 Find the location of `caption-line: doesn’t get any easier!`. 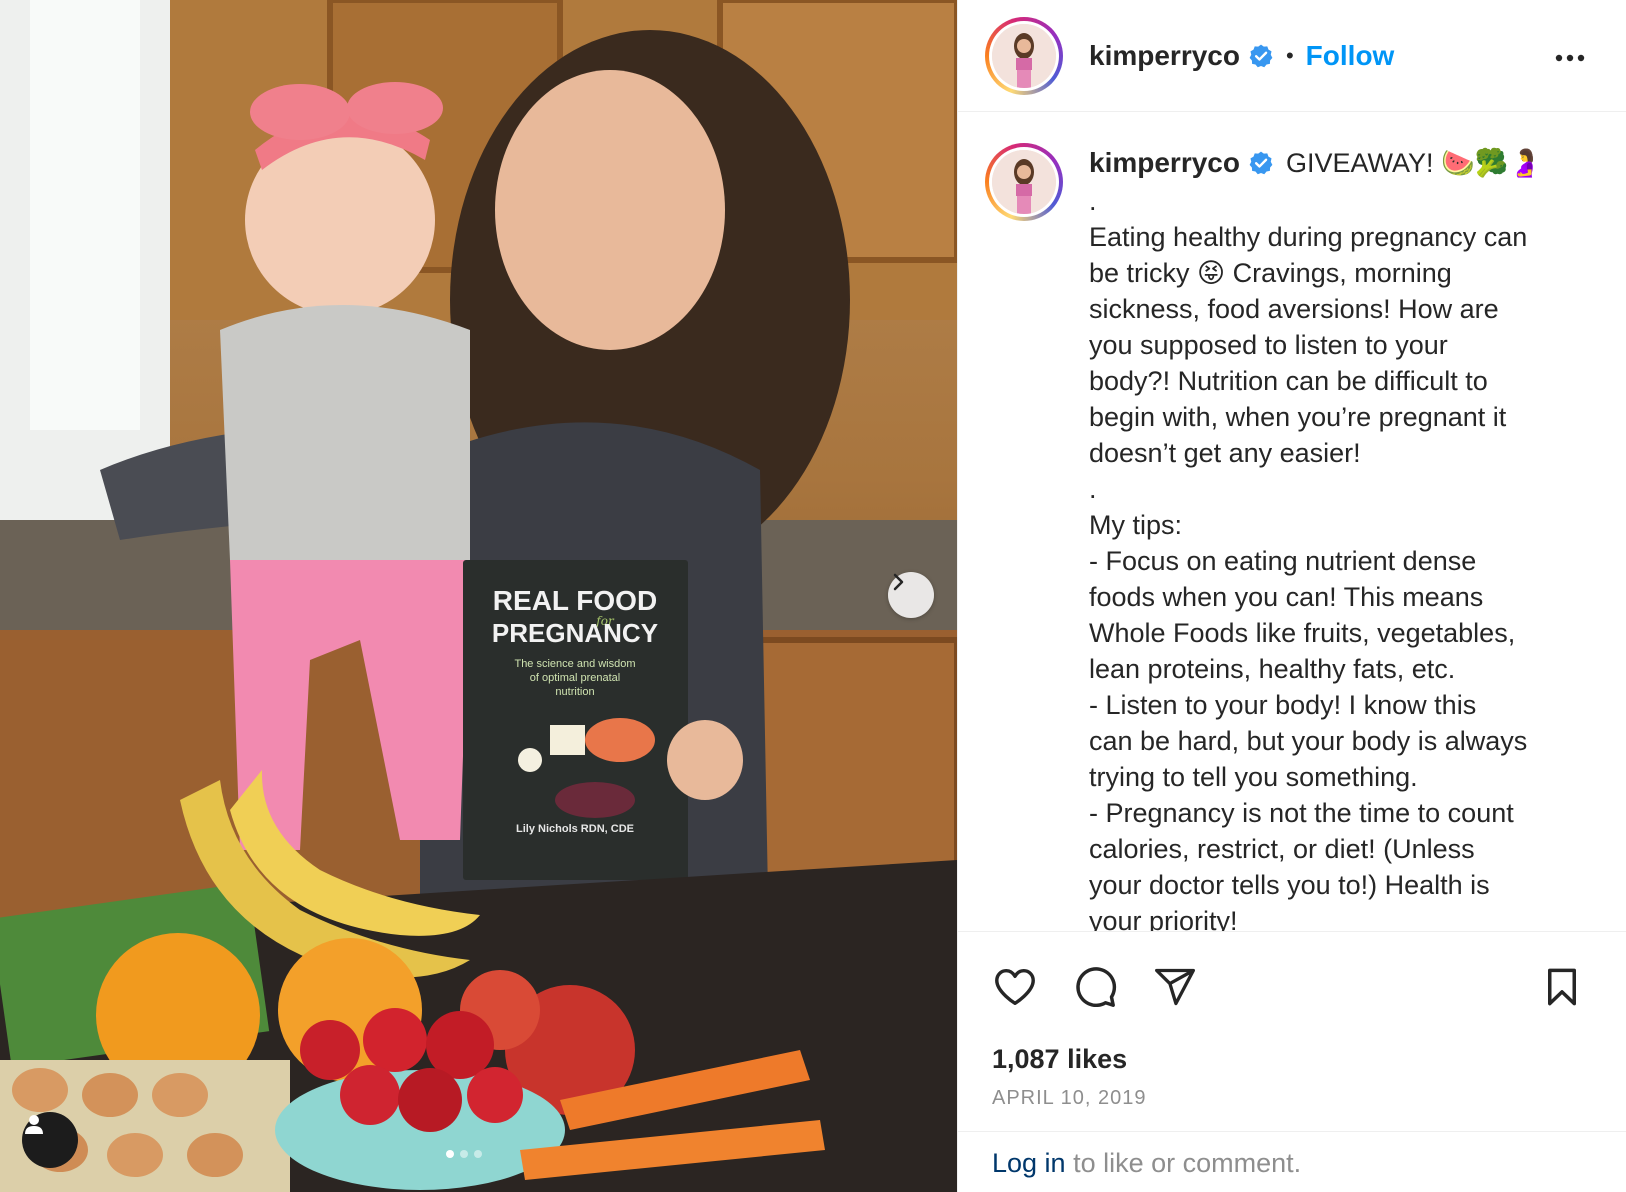

caption-line: doesn’t get any easier! is located at coordinates (1225, 453).